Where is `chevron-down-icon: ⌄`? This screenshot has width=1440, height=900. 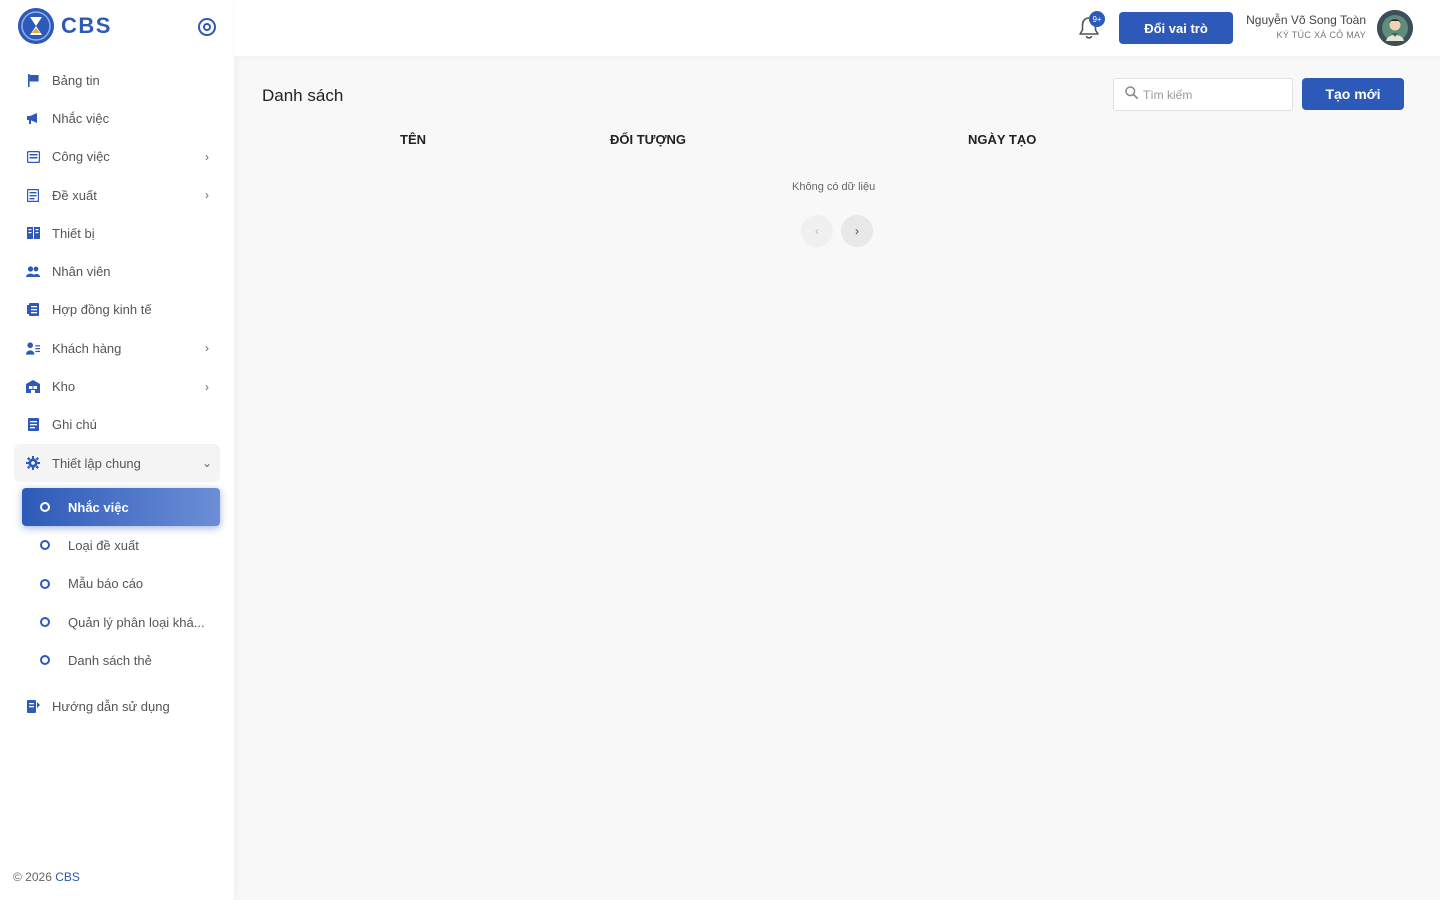 chevron-down-icon: ⌄ is located at coordinates (207, 463).